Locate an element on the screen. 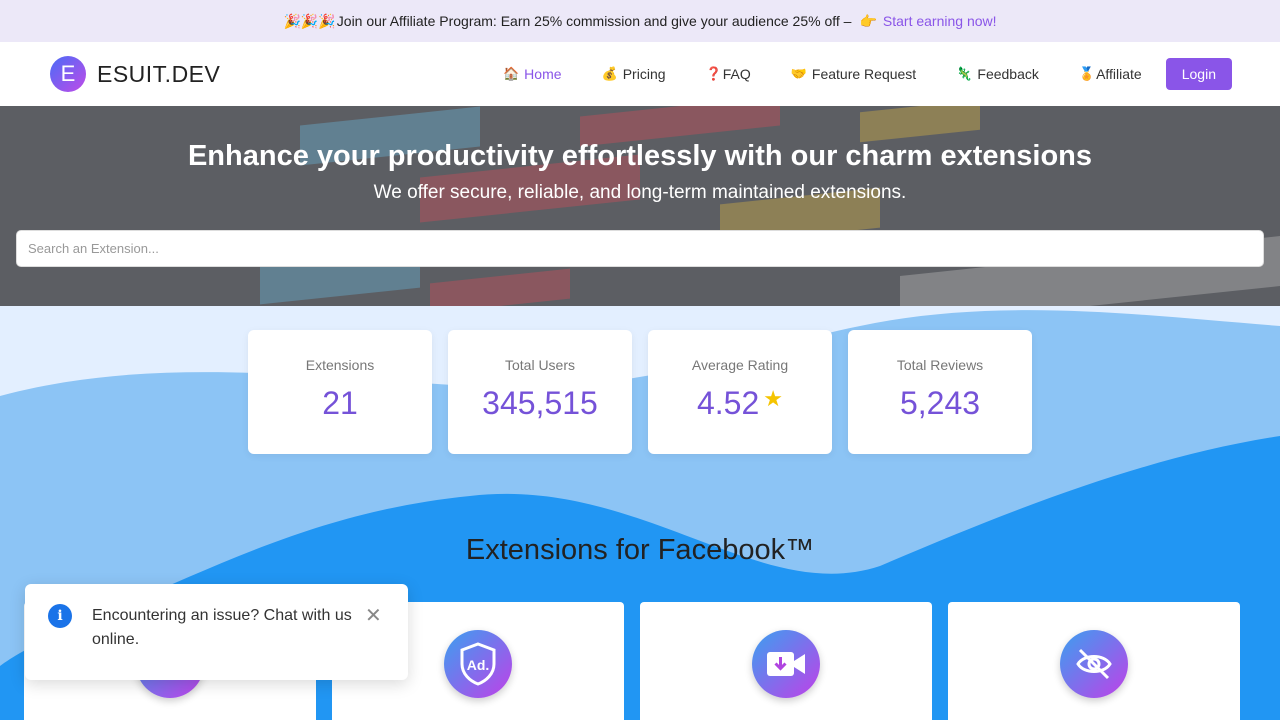  nav-item-pricing: 💰 Pricing is located at coordinates (634, 74).